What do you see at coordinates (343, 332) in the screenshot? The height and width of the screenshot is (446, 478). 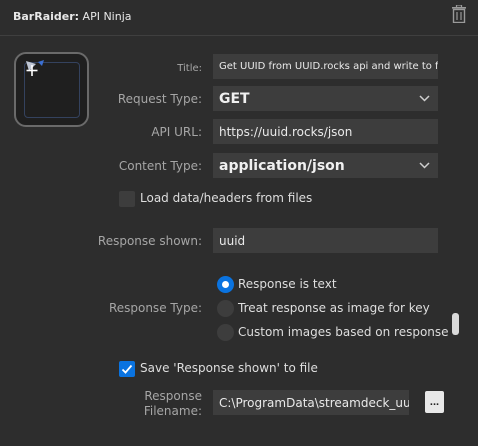 I see `radio-custom-images-label: Custom images based on response` at bounding box center [343, 332].